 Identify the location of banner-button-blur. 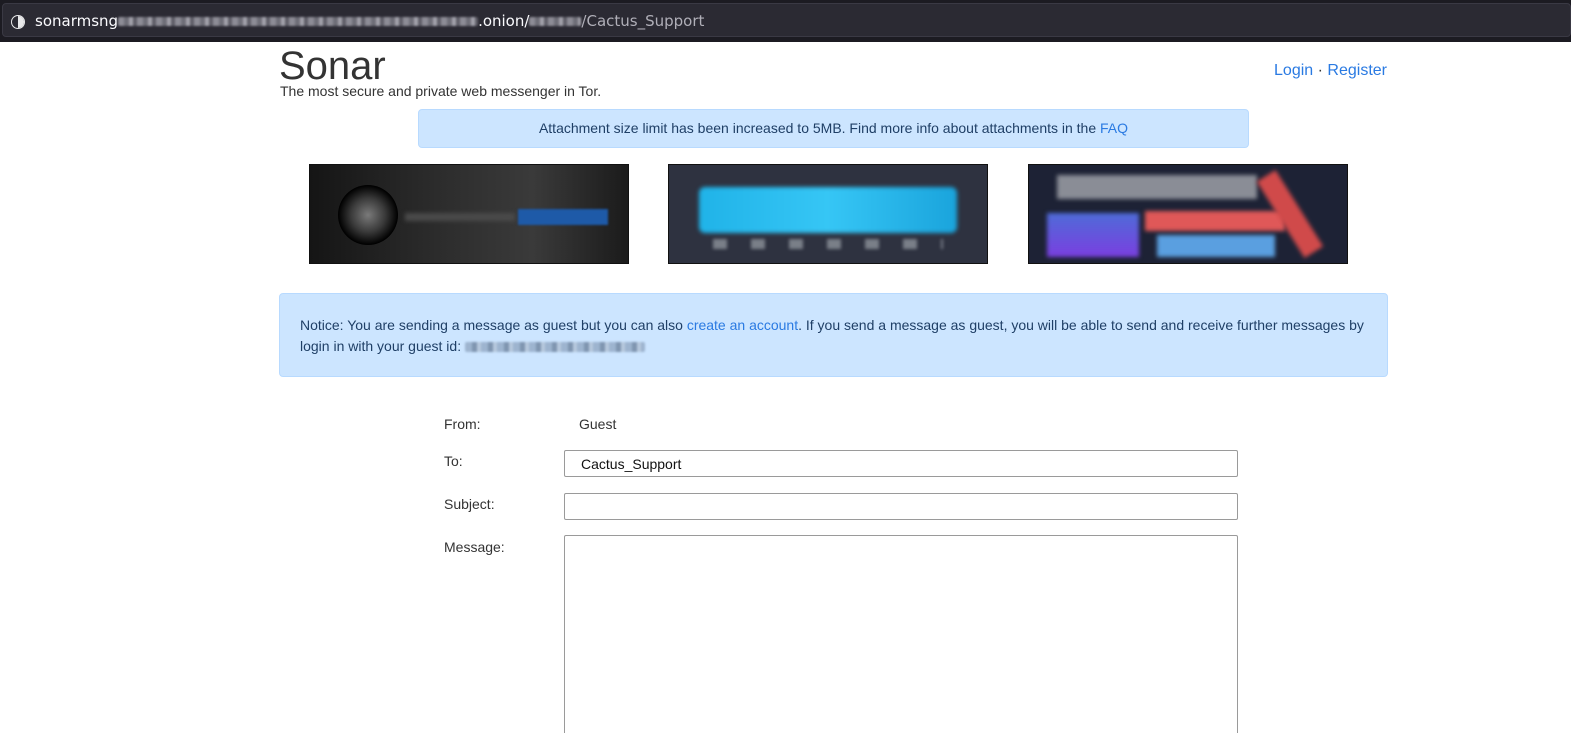
(563, 217).